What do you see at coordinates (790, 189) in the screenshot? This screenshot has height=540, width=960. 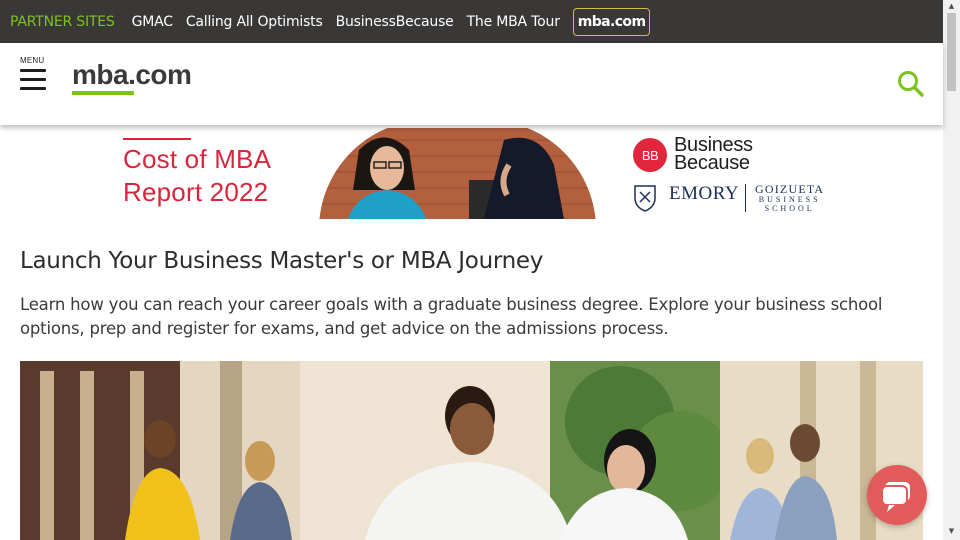 I see `goizueta-line1: GOIZUETA` at bounding box center [790, 189].